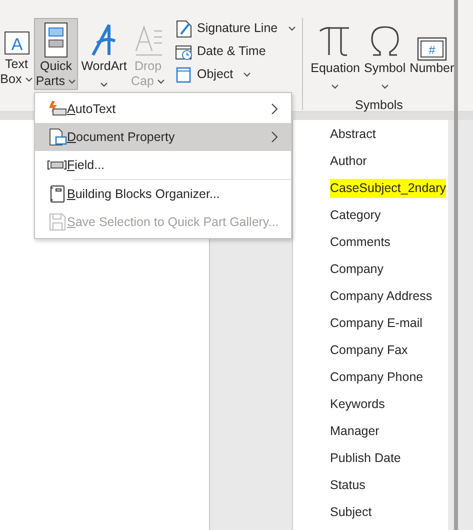 This screenshot has width=473, height=530. Describe the element at coordinates (357, 269) in the screenshot. I see `menu-item: Company` at that location.